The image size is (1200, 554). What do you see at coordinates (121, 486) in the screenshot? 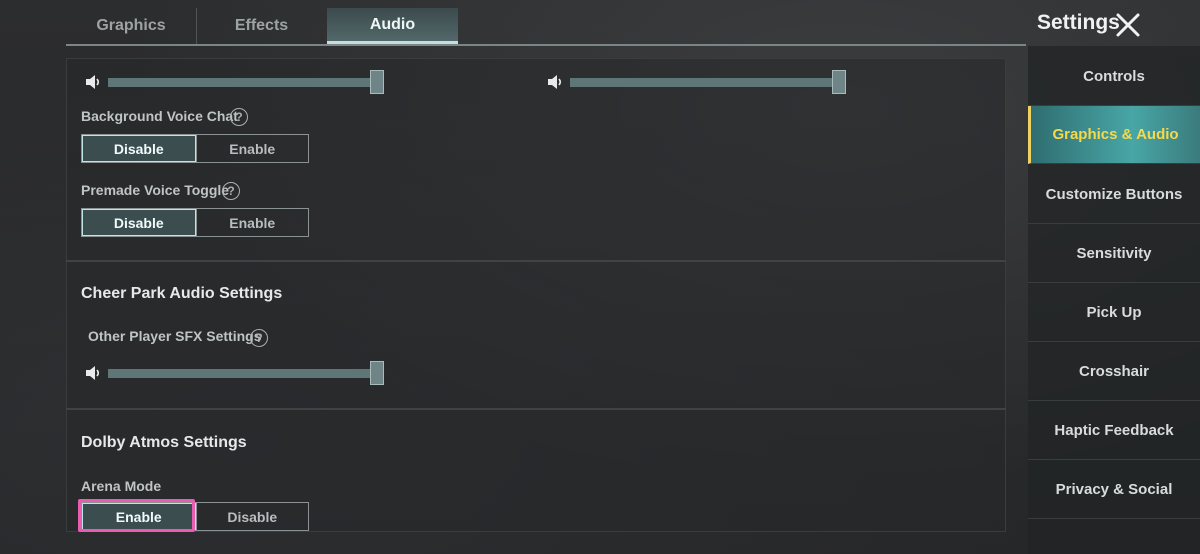
I see `arena-mode-label: Arena Mode` at bounding box center [121, 486].